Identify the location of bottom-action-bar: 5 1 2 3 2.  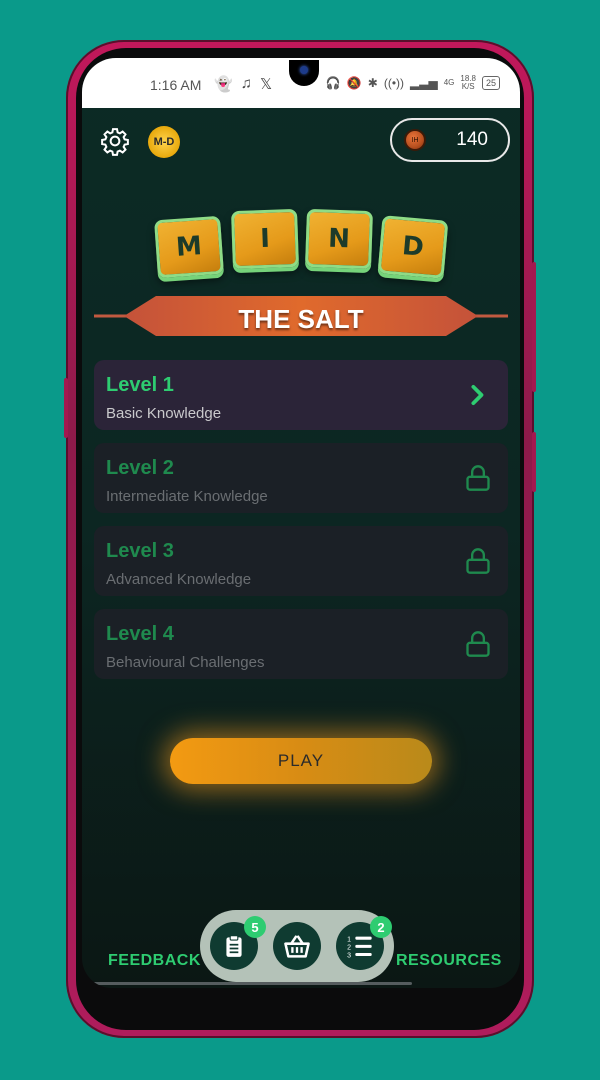
(297, 946).